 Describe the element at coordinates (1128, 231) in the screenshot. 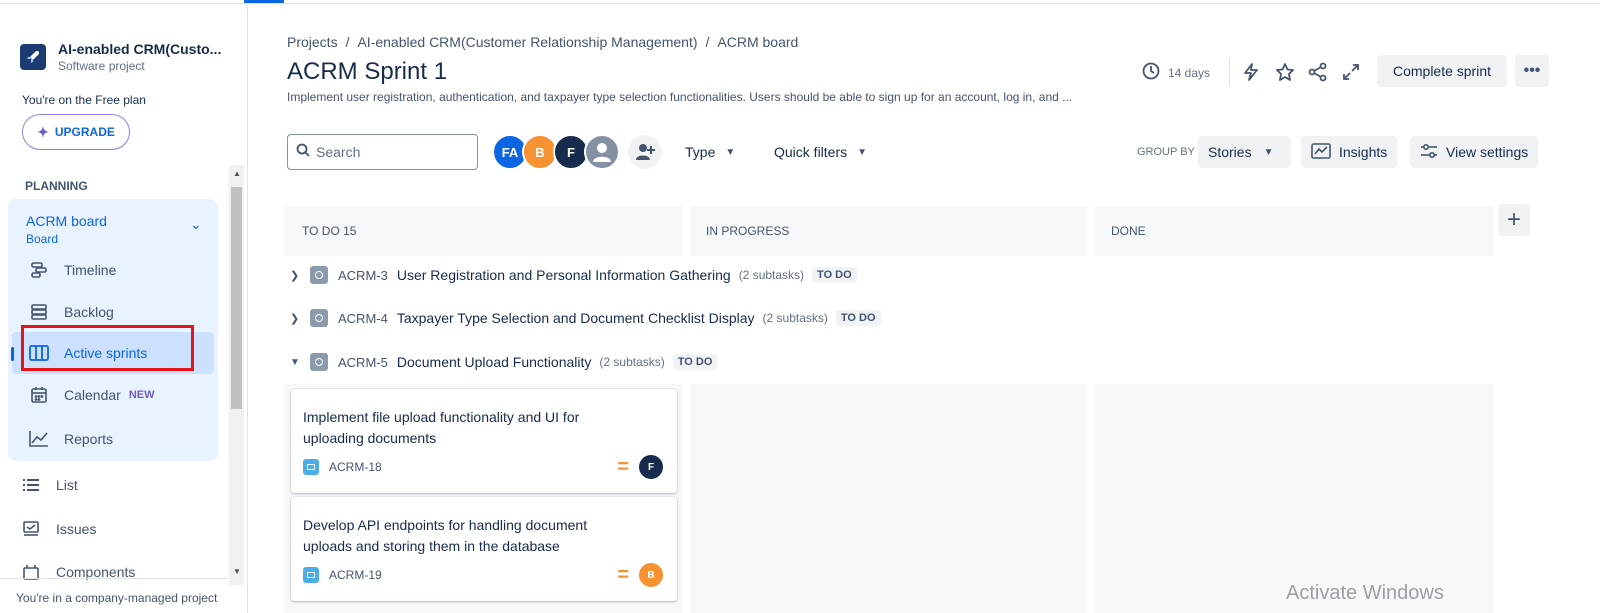

I see `column-label: DONE` at that location.